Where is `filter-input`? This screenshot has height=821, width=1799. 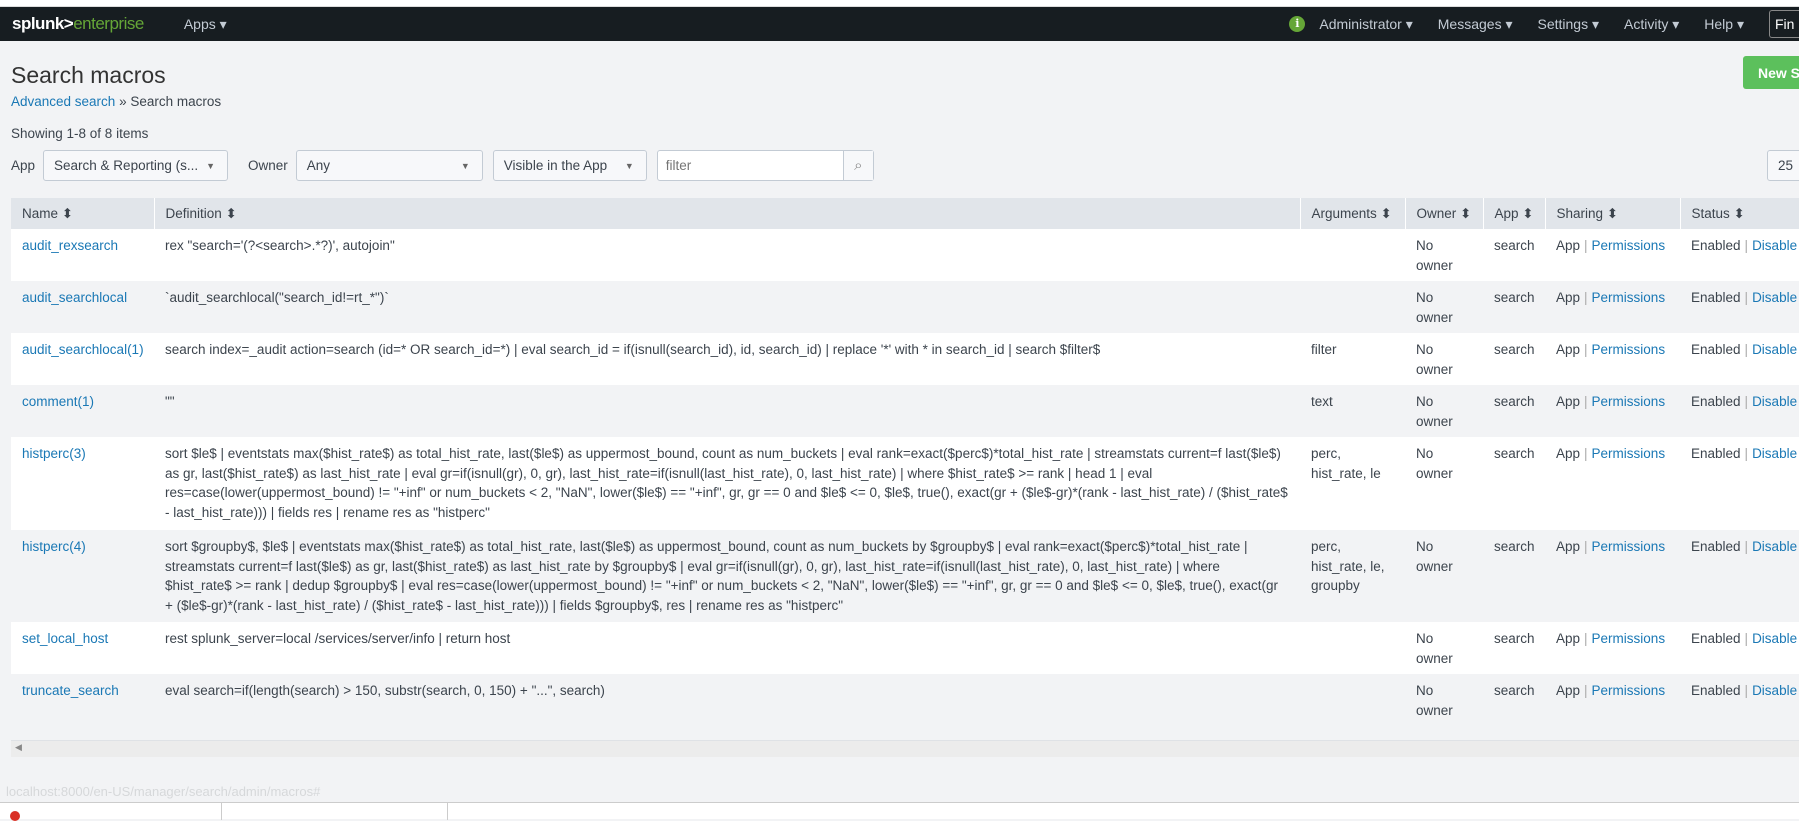
filter-input is located at coordinates (750, 165).